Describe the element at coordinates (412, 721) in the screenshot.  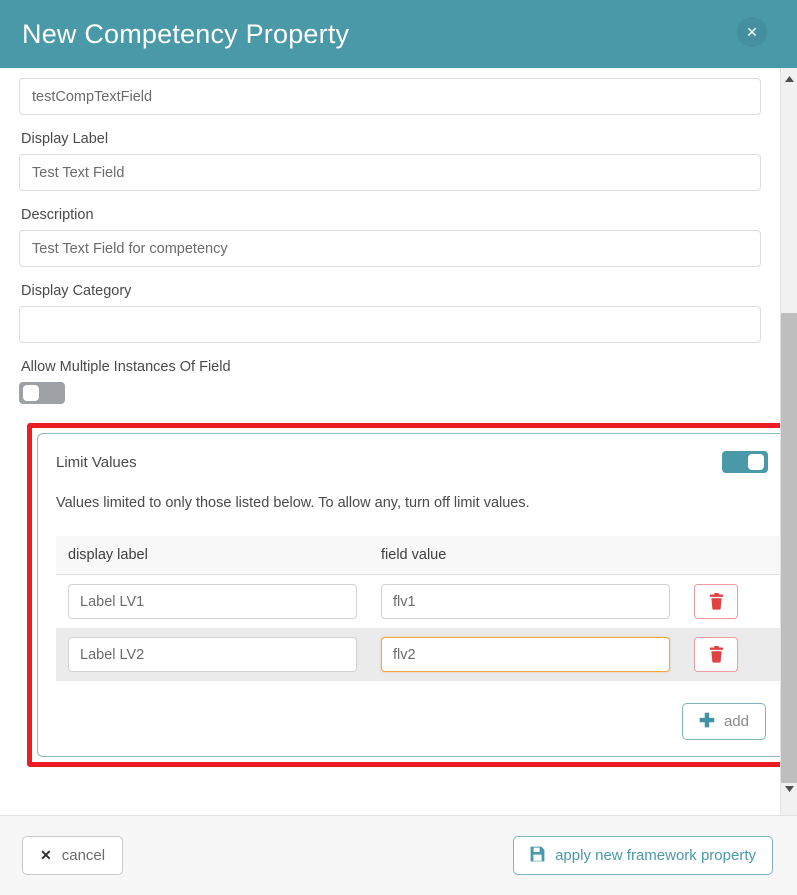
I see `add-row-container: ✚ add` at that location.